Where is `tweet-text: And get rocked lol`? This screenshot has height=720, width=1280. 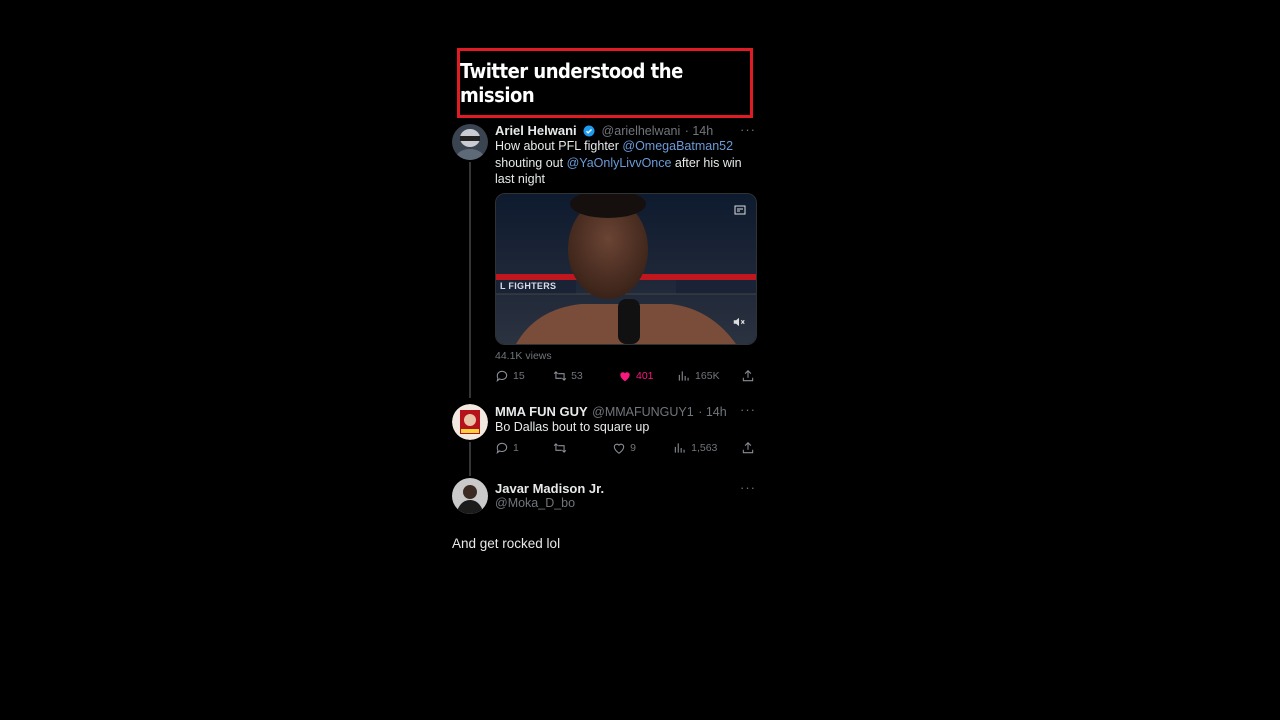 tweet-text: And get rocked lol is located at coordinates (506, 543).